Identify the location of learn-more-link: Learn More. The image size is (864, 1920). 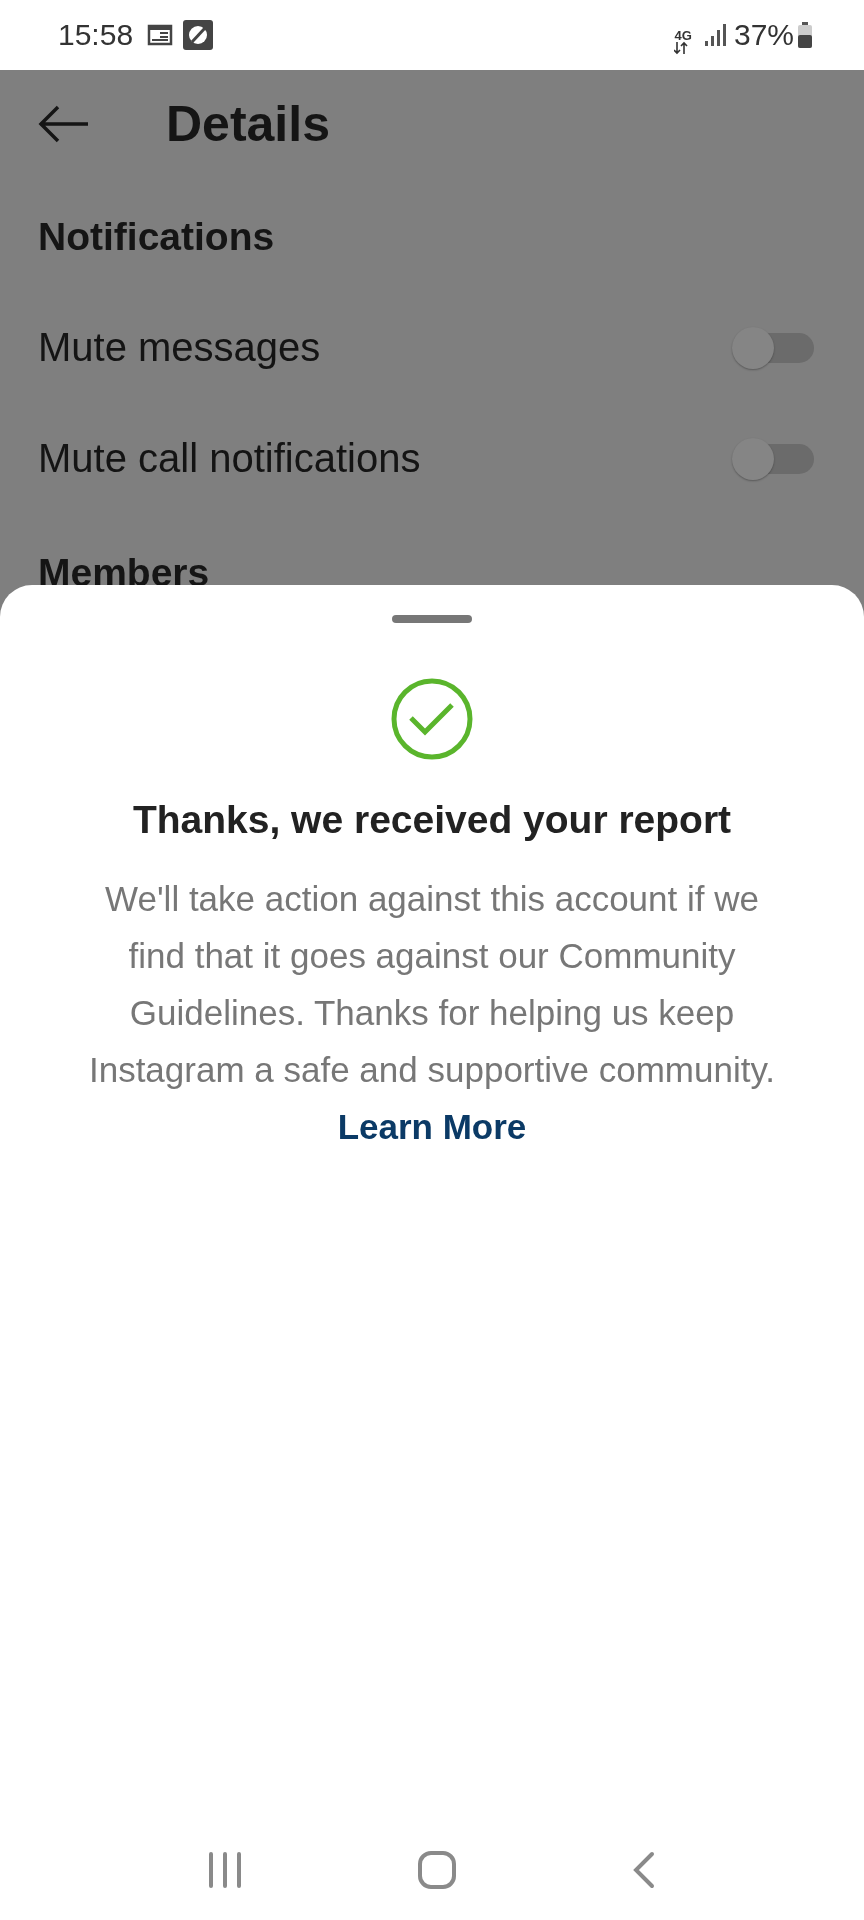
(432, 1126).